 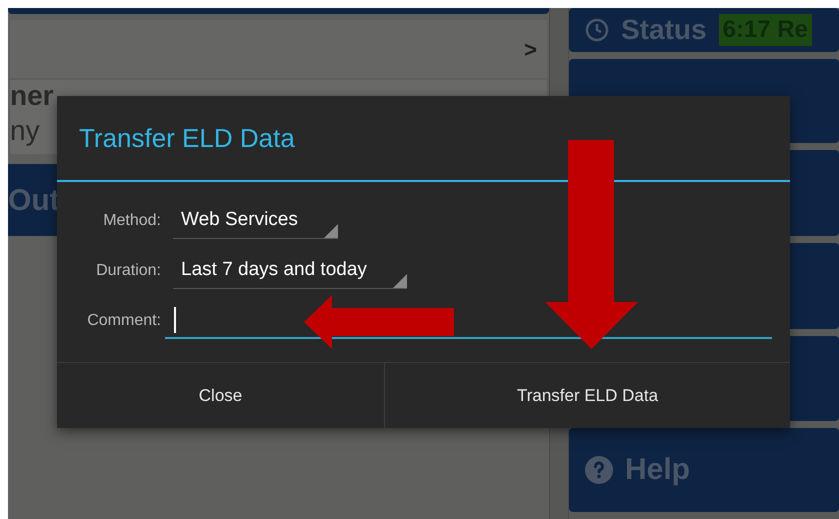 What do you see at coordinates (128, 271) in the screenshot?
I see `field-label: Duration:` at bounding box center [128, 271].